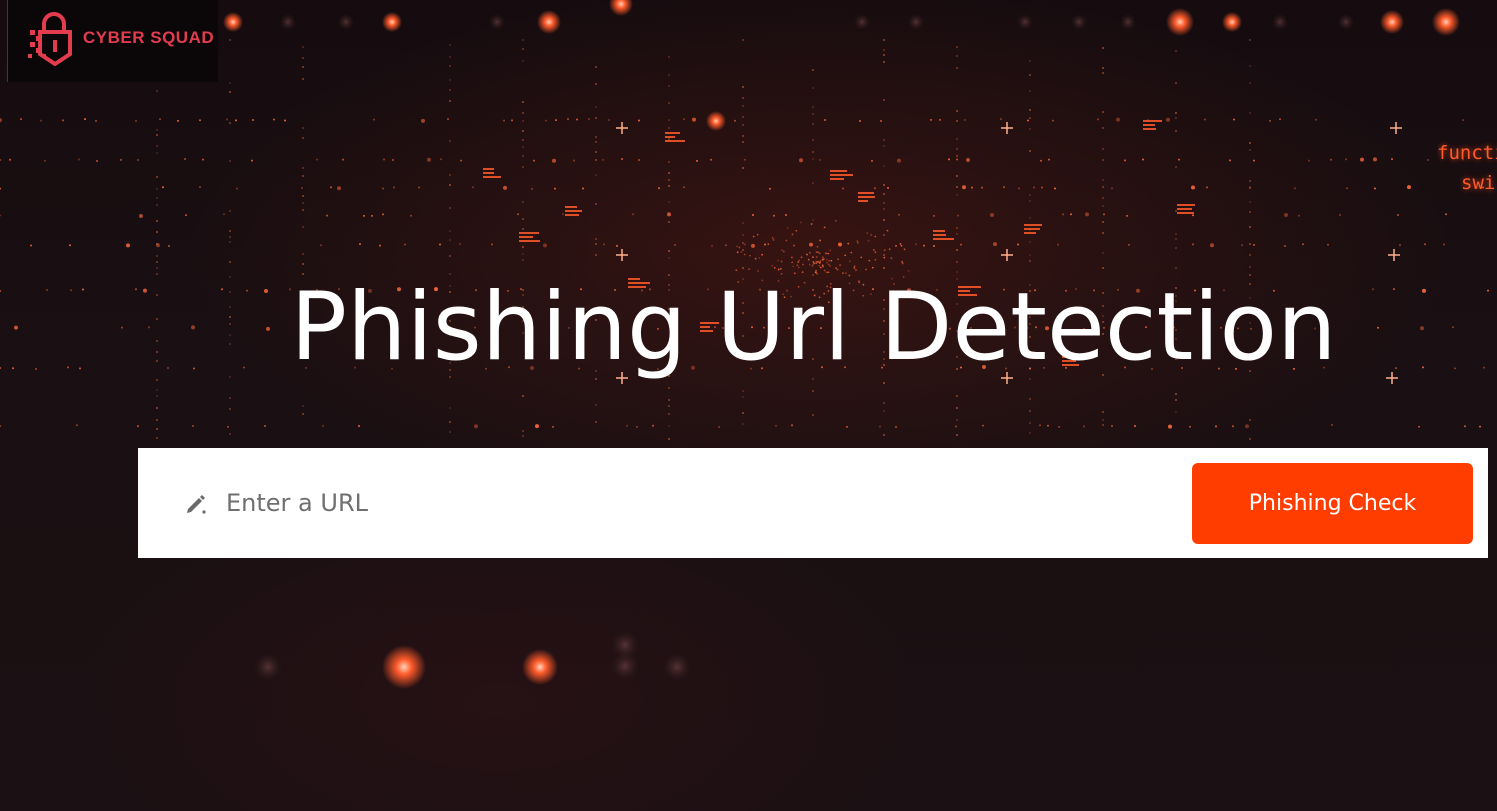 Image resolution: width=1497 pixels, height=811 pixels. Describe the element at coordinates (149, 37) in the screenshot. I see `brand-name: CYBER SQUAD` at that location.